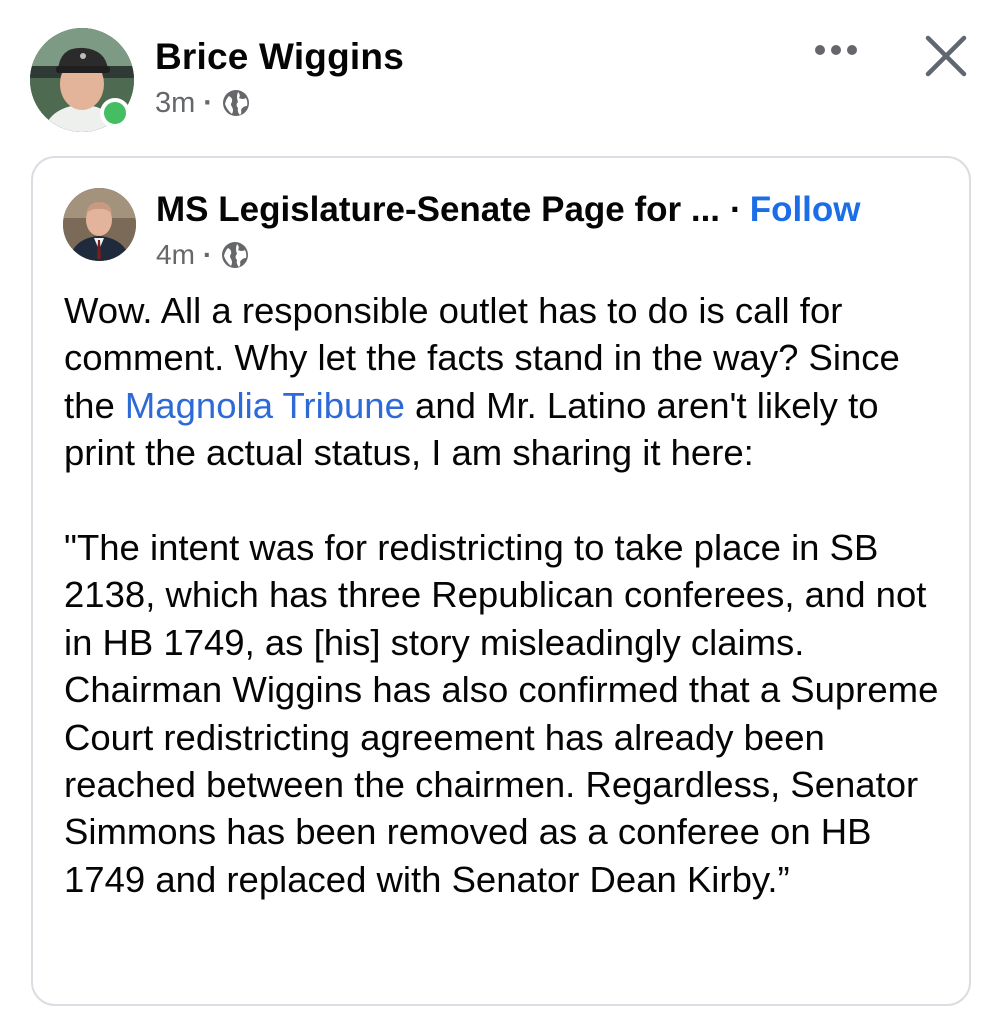 The image size is (1004, 1024). What do you see at coordinates (946, 61) in the screenshot?
I see `close-icon` at bounding box center [946, 61].